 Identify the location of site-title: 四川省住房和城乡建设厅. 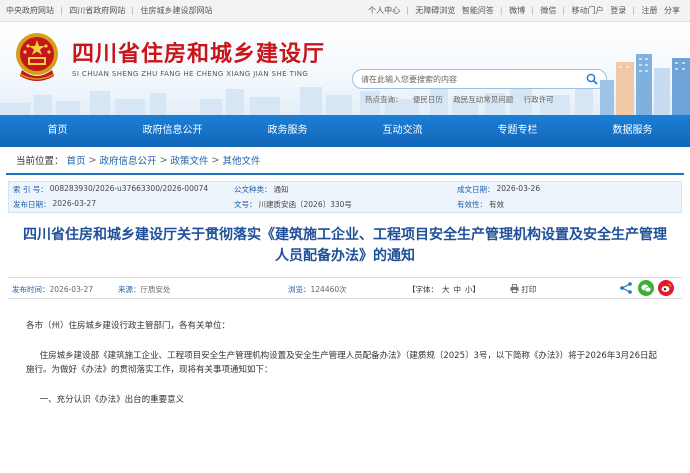
(198, 52).